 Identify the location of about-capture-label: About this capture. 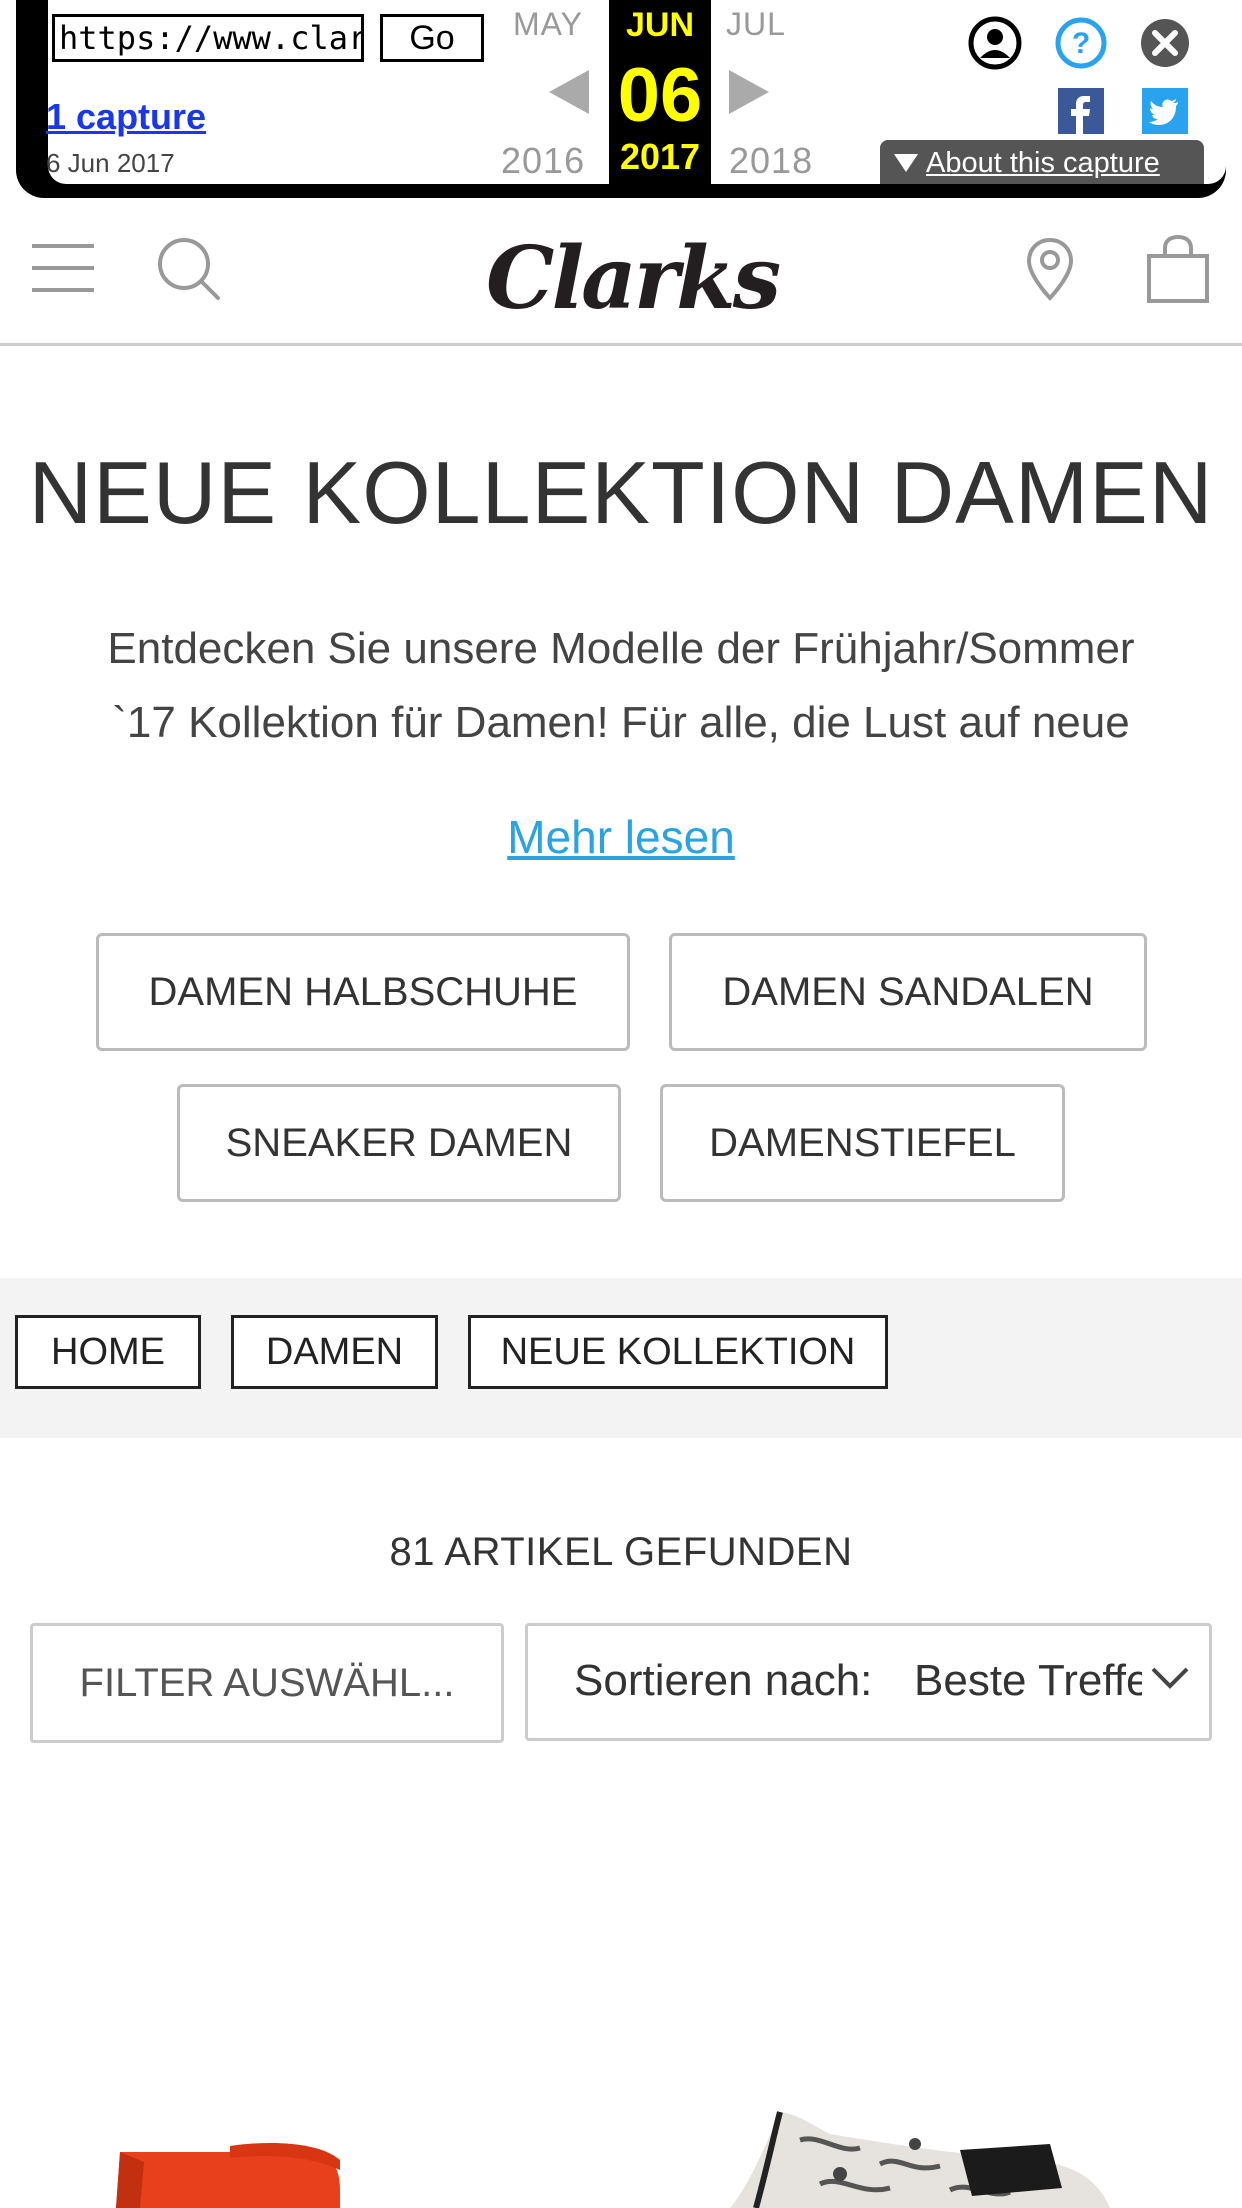
(1043, 163).